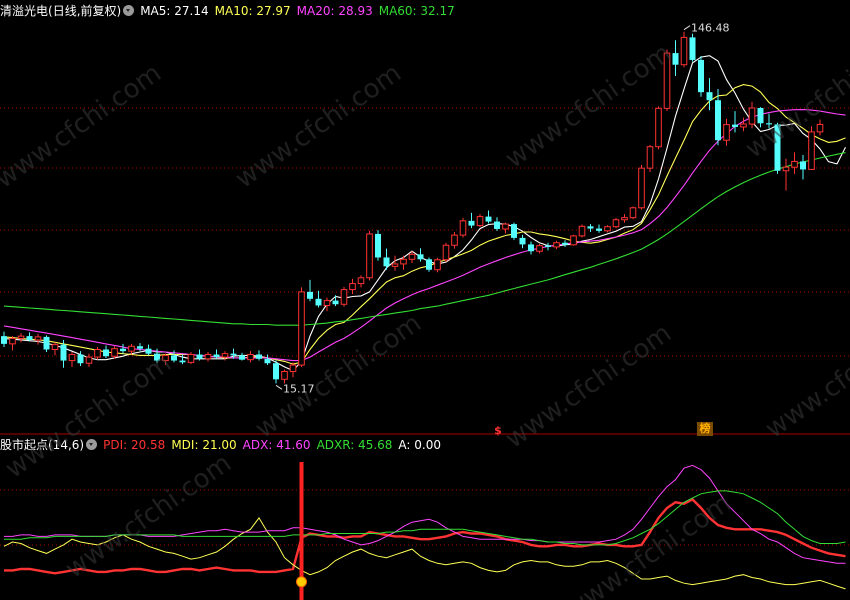 The height and width of the screenshot is (600, 850). Describe the element at coordinates (334, 11) in the screenshot. I see `ma-legend-item-2: MA20: 28.93` at that location.